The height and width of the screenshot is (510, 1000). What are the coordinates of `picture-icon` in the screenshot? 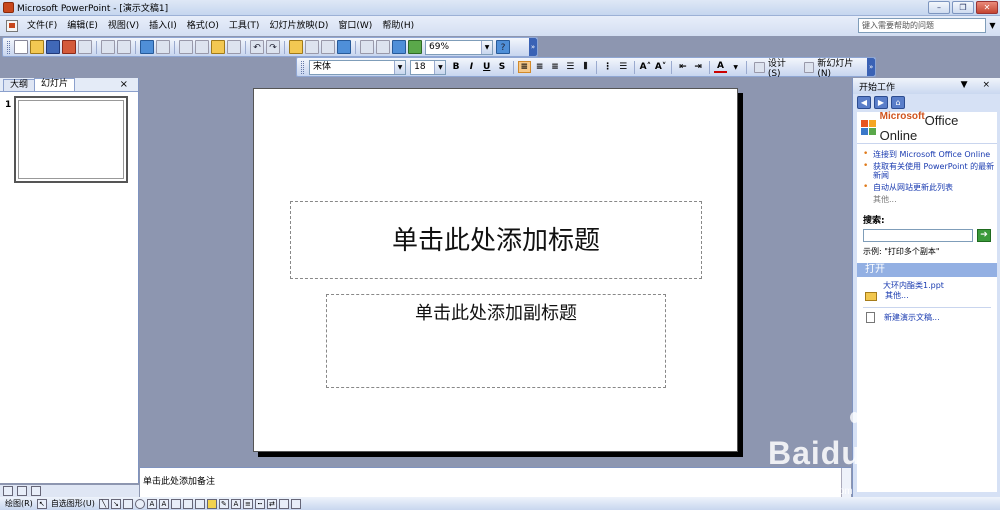 It's located at (199, 503).